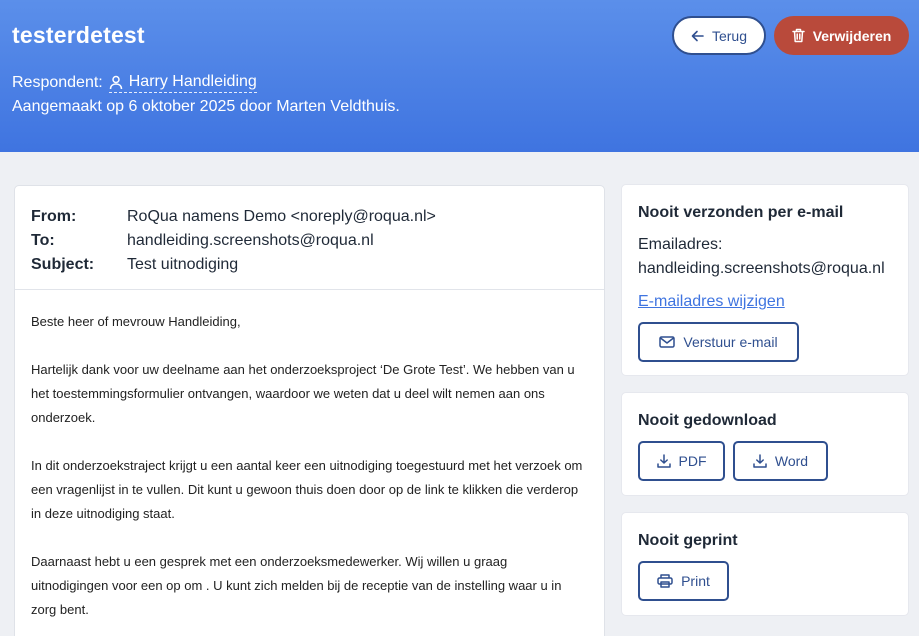  What do you see at coordinates (250, 240) in the screenshot?
I see `to-value: handleiding.screenshots@roqua.nl` at bounding box center [250, 240].